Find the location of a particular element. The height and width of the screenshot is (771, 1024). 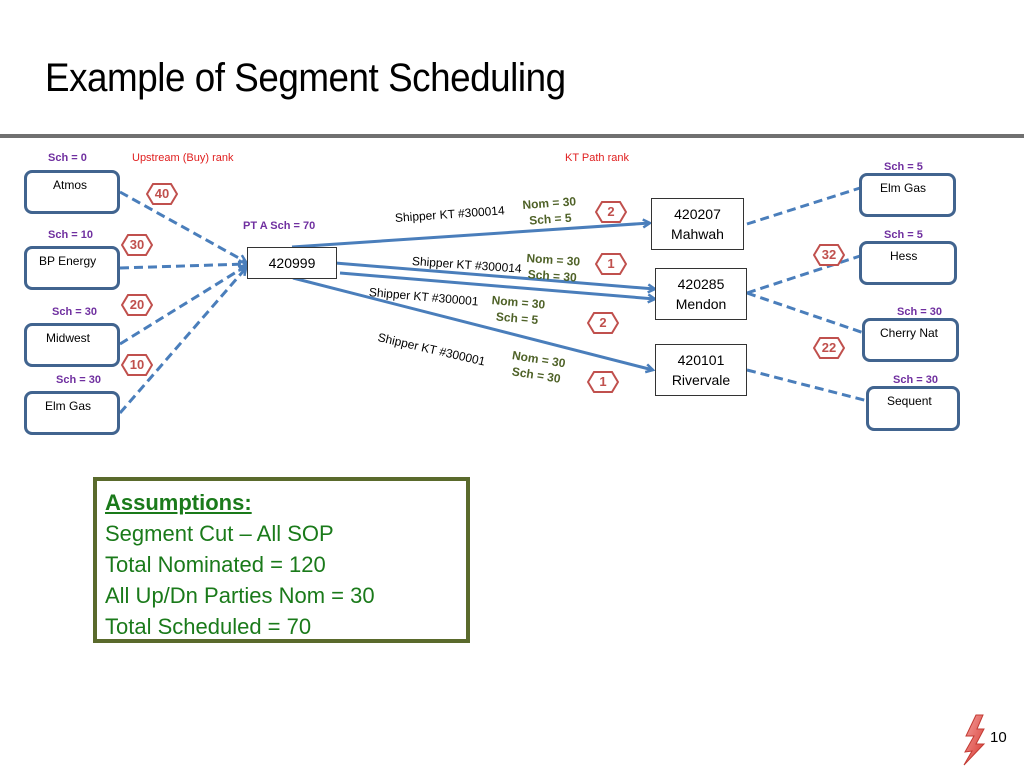

rank-value: 22 is located at coordinates (829, 347).